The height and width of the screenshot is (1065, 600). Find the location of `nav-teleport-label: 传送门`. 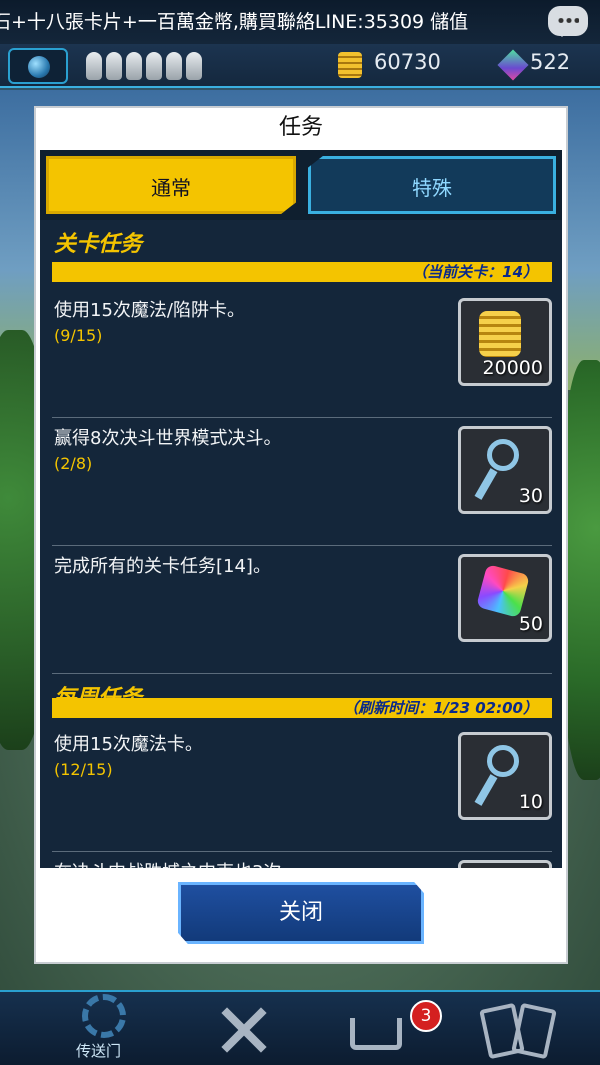

nav-teleport-label: 传送门 is located at coordinates (99, 1051).